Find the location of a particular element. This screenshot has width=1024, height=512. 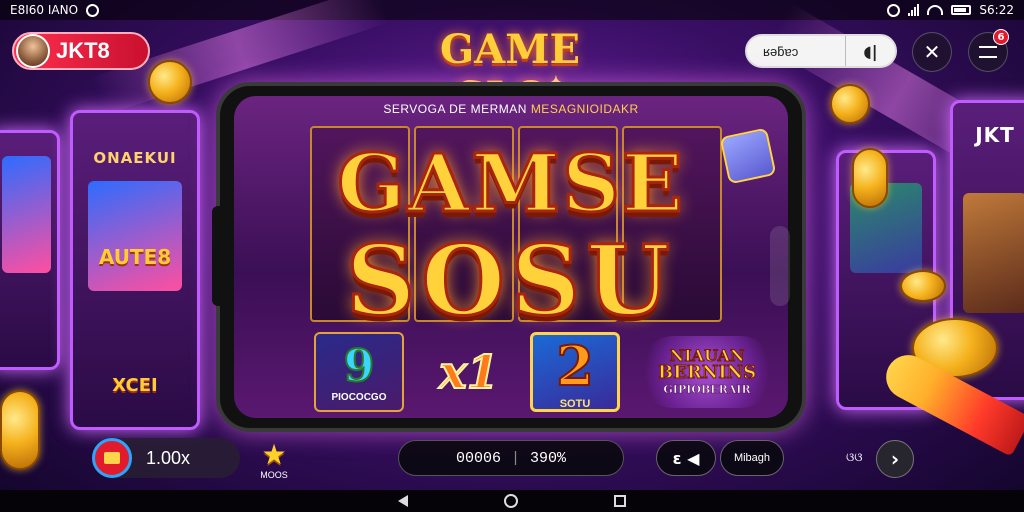

search-bar: ʁəƃɐɔ ◖| is located at coordinates (821, 51).